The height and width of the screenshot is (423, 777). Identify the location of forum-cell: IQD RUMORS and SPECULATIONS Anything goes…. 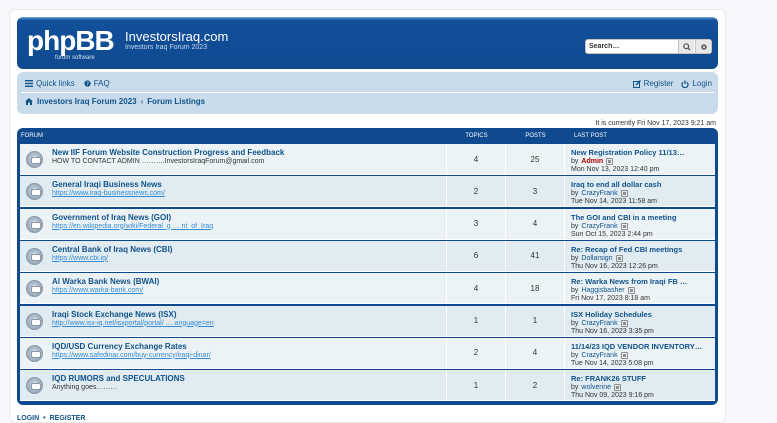
(233, 385).